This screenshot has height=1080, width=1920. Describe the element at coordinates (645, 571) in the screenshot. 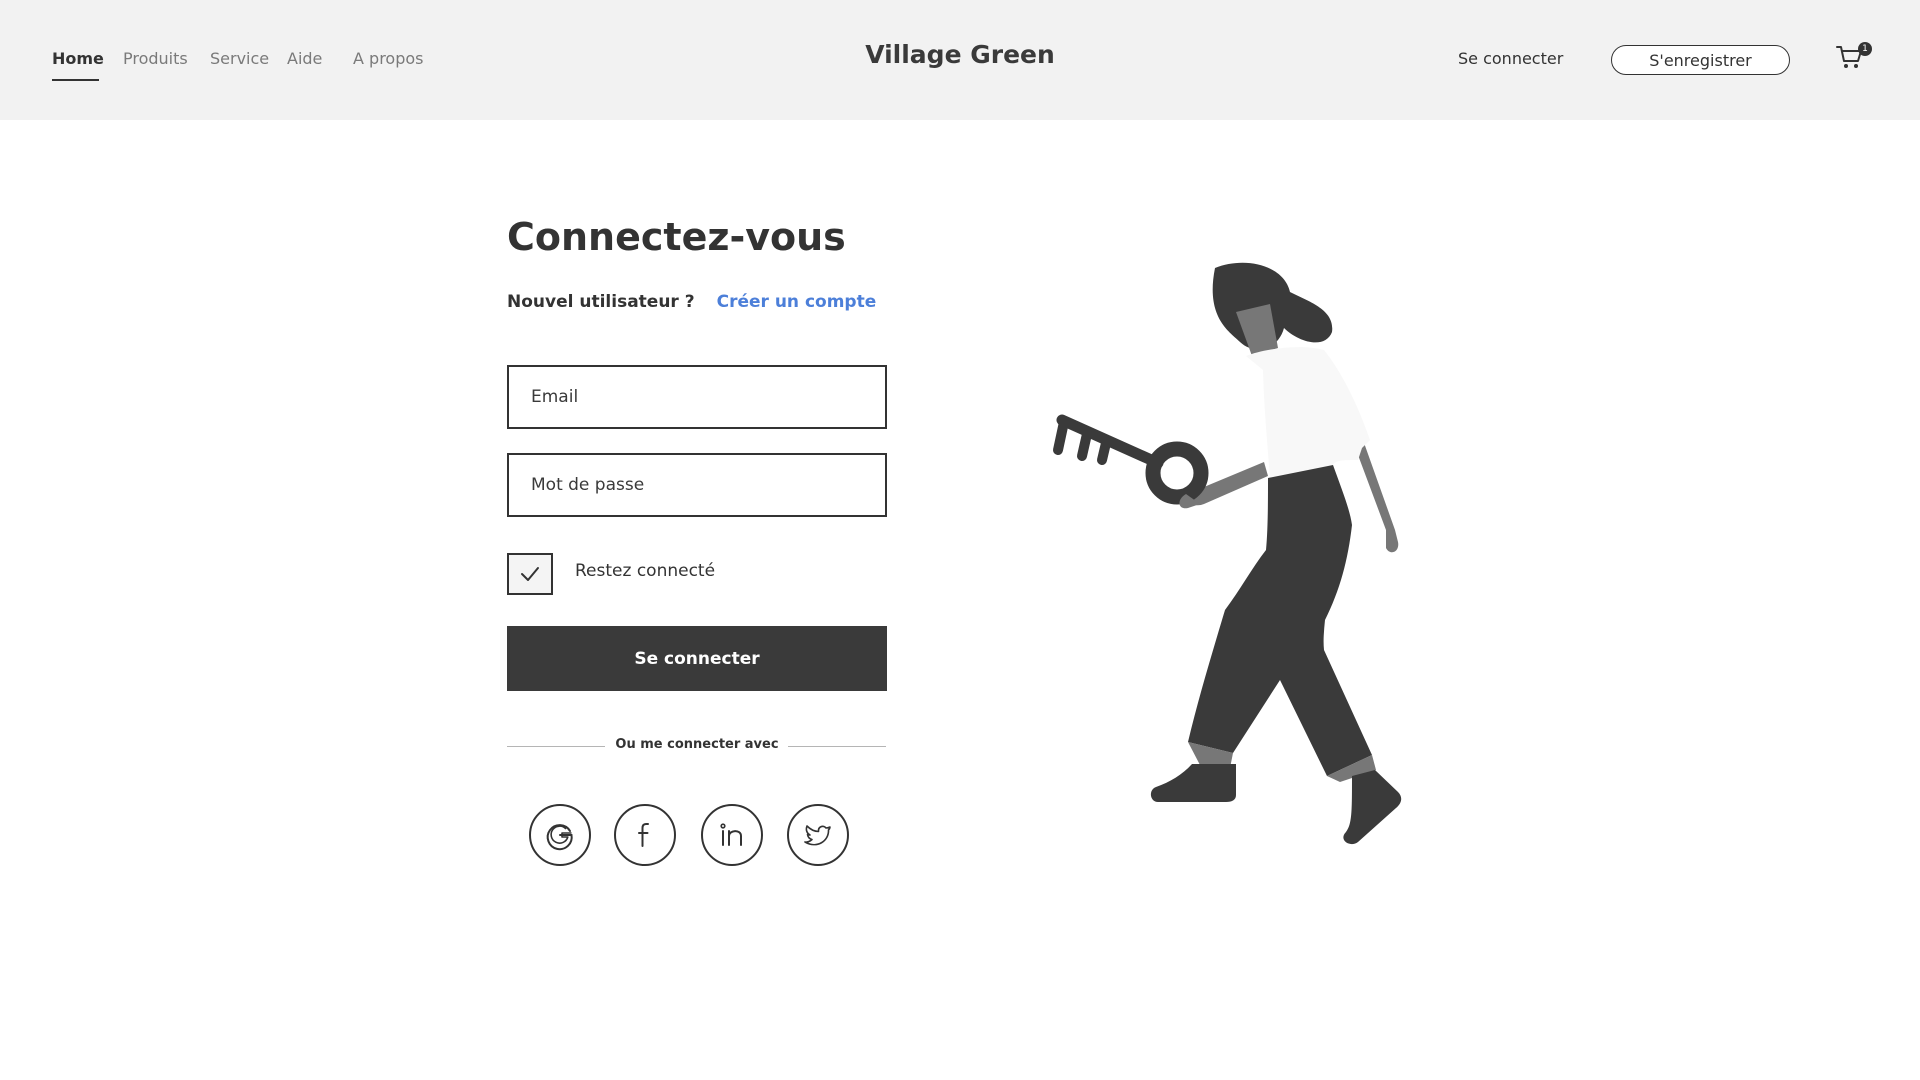

I see `remember-label: Restez connecté` at that location.